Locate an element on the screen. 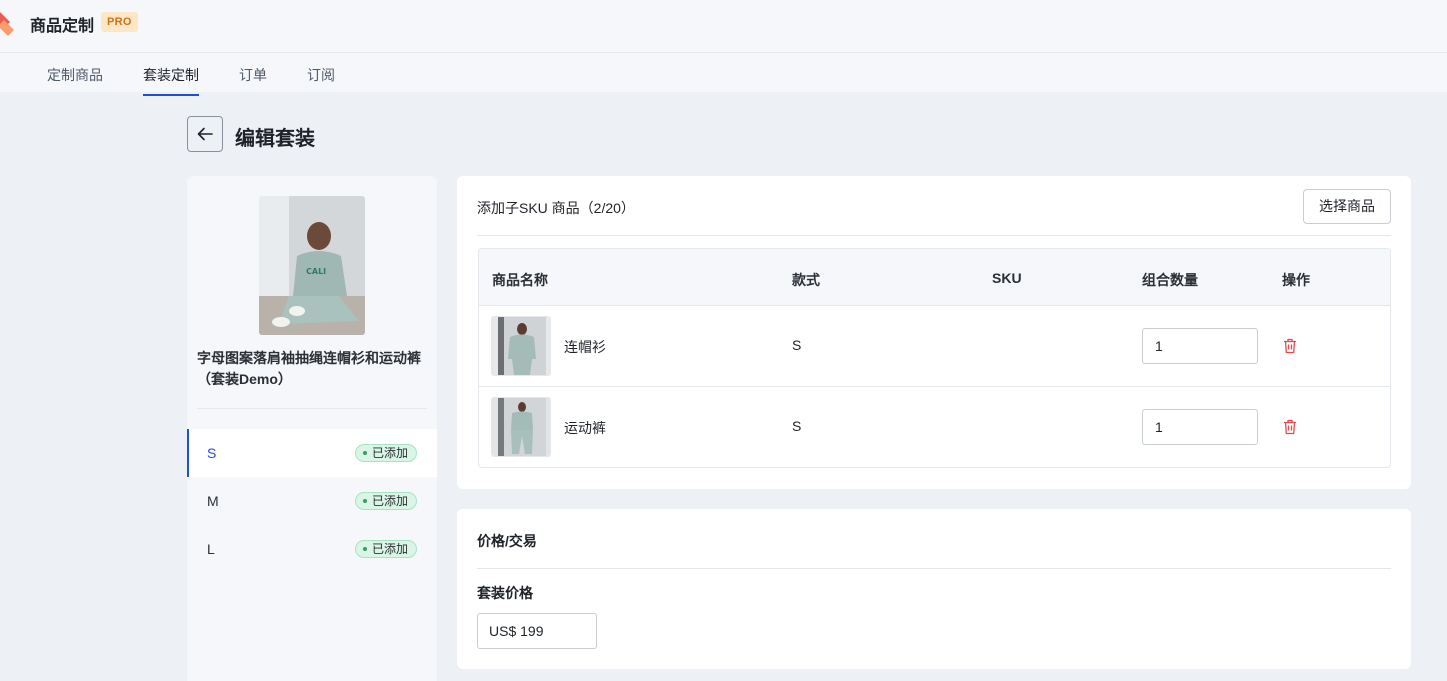 The width and height of the screenshot is (1447, 681). price-section-title: 价格/交易 is located at coordinates (507, 541).